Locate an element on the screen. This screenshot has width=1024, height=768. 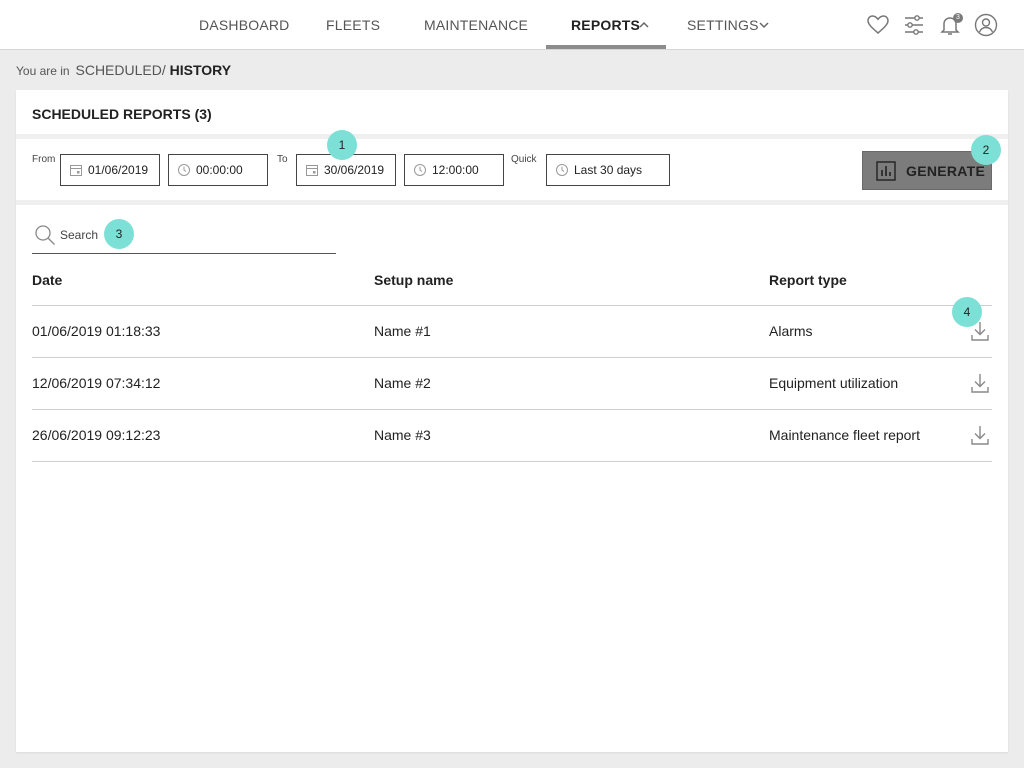
nav-item-maintenance: MAINTENANCE is located at coordinates (476, 25).